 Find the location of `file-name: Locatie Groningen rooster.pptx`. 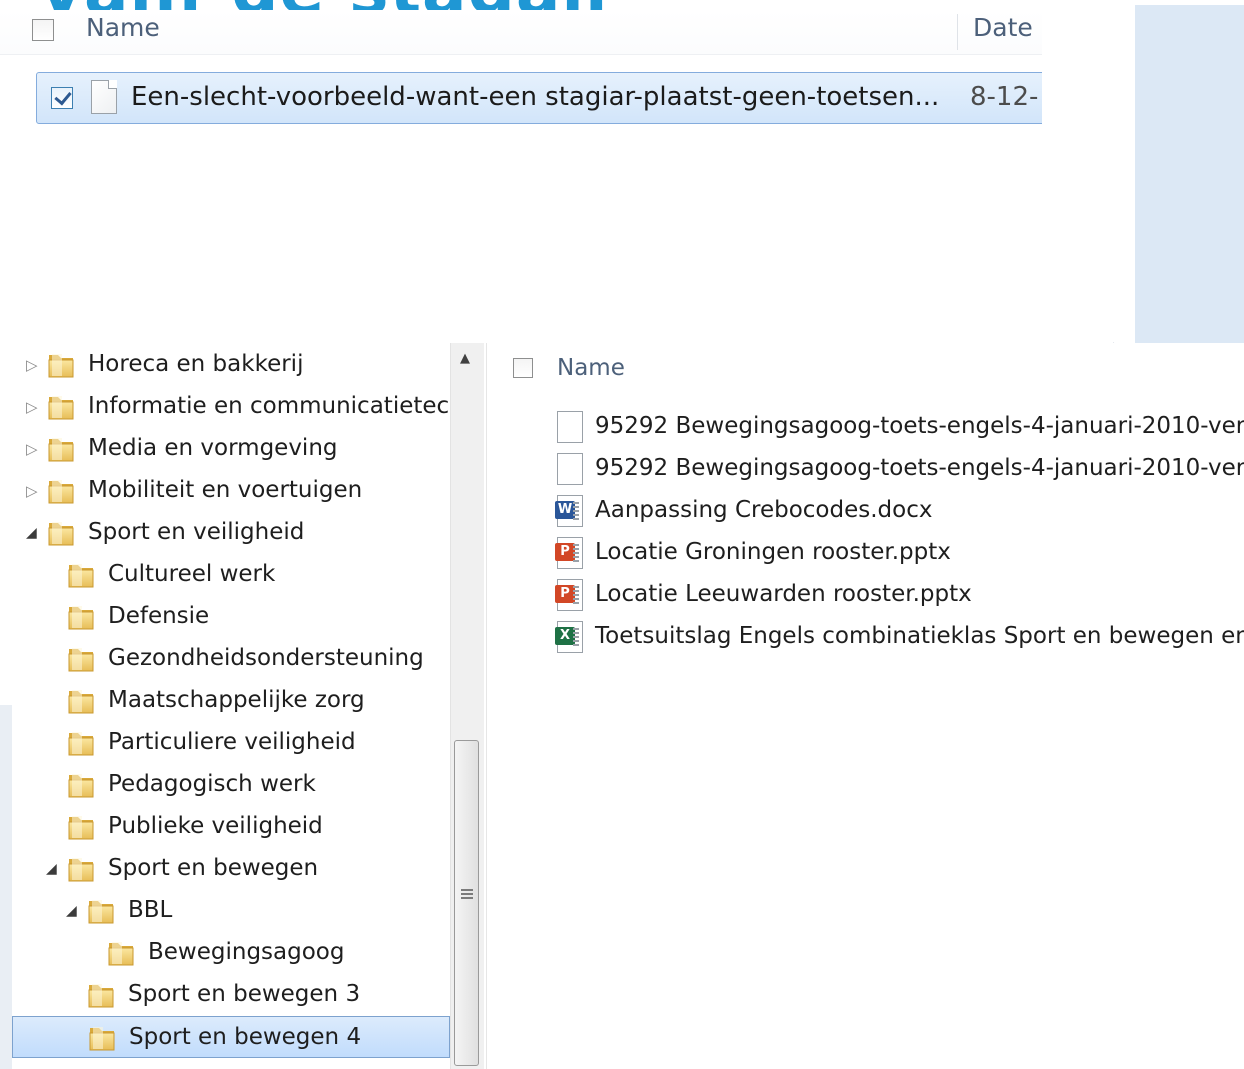

file-name: Locatie Groningen rooster.pptx is located at coordinates (773, 552).